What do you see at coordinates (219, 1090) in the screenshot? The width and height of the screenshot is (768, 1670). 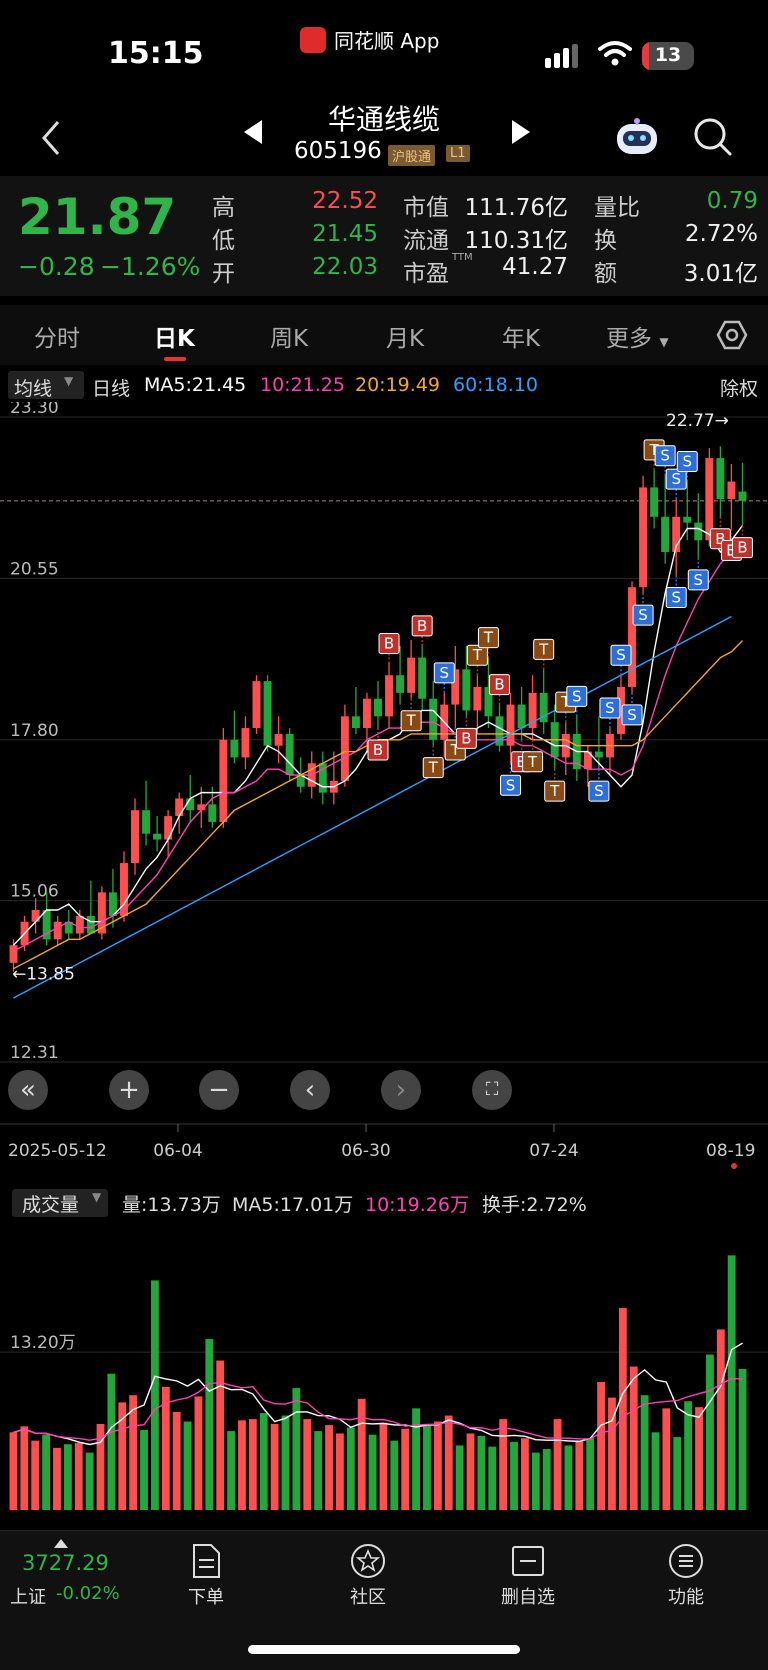 I see `zoom-out-button: −` at bounding box center [219, 1090].